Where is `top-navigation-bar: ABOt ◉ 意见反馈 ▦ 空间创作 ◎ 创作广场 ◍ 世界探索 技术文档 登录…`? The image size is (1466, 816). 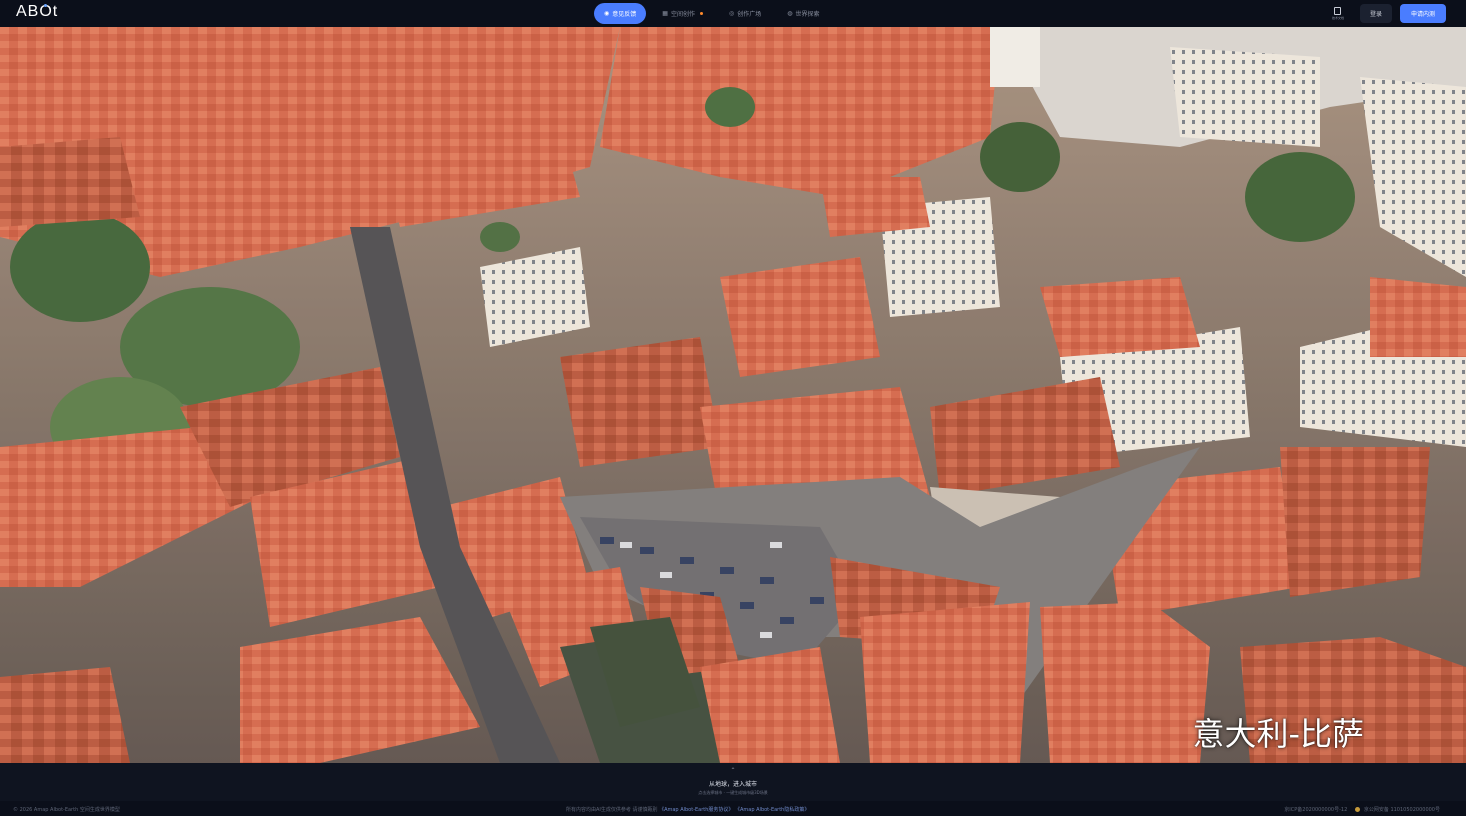
top-navigation-bar: ABOt ◉ 意见反馈 ▦ 空间创作 ◎ 创作广场 ◍ 世界探索 技术文档 登录… is located at coordinates (733, 13).